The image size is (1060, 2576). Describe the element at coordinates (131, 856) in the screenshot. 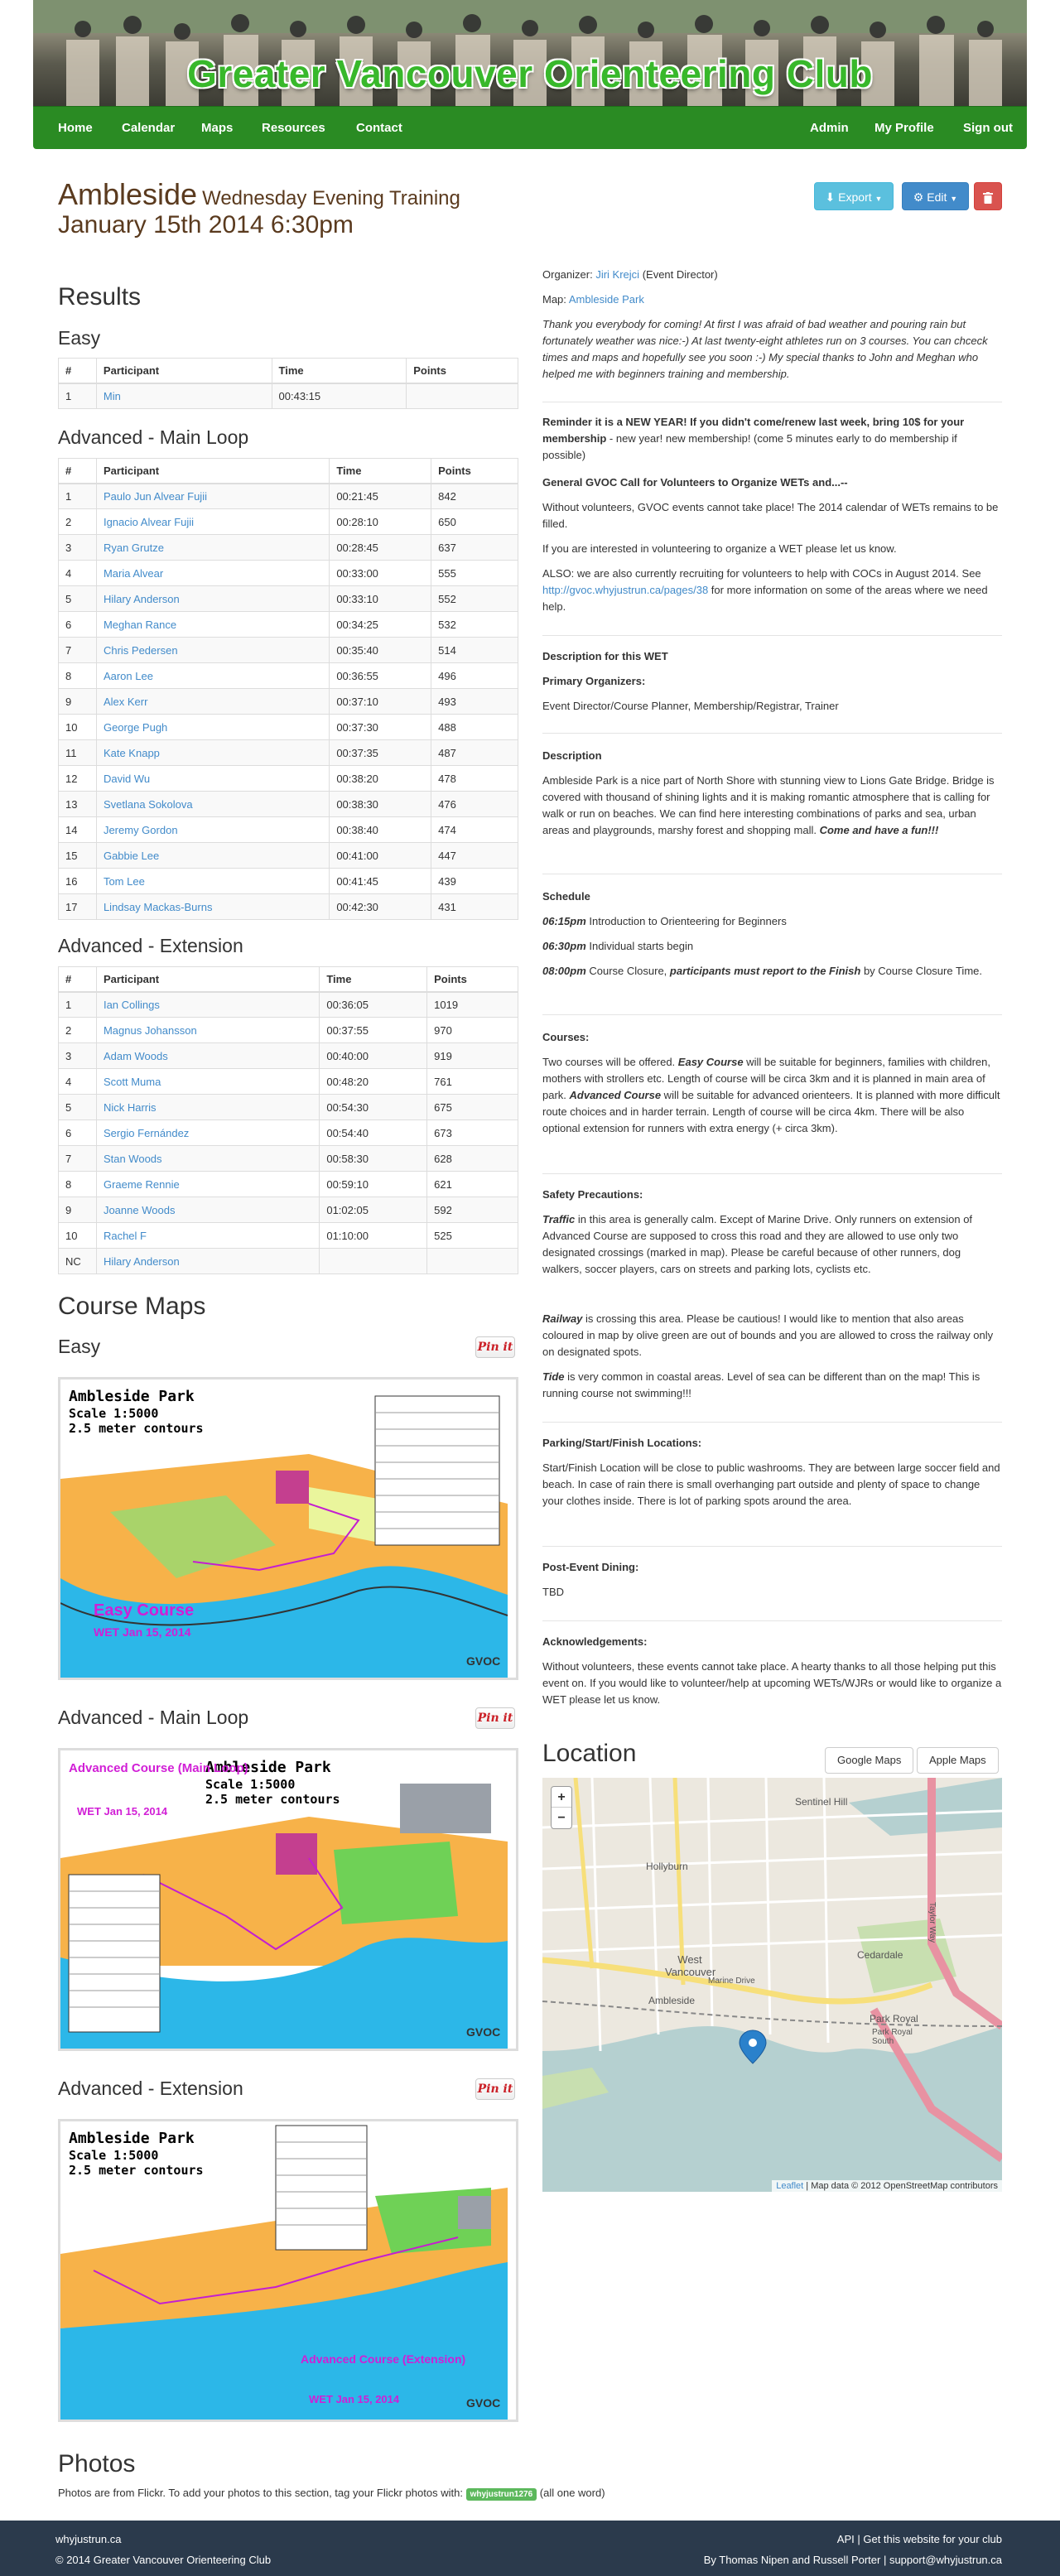

I see `participant-link: Gabbie Lee` at that location.